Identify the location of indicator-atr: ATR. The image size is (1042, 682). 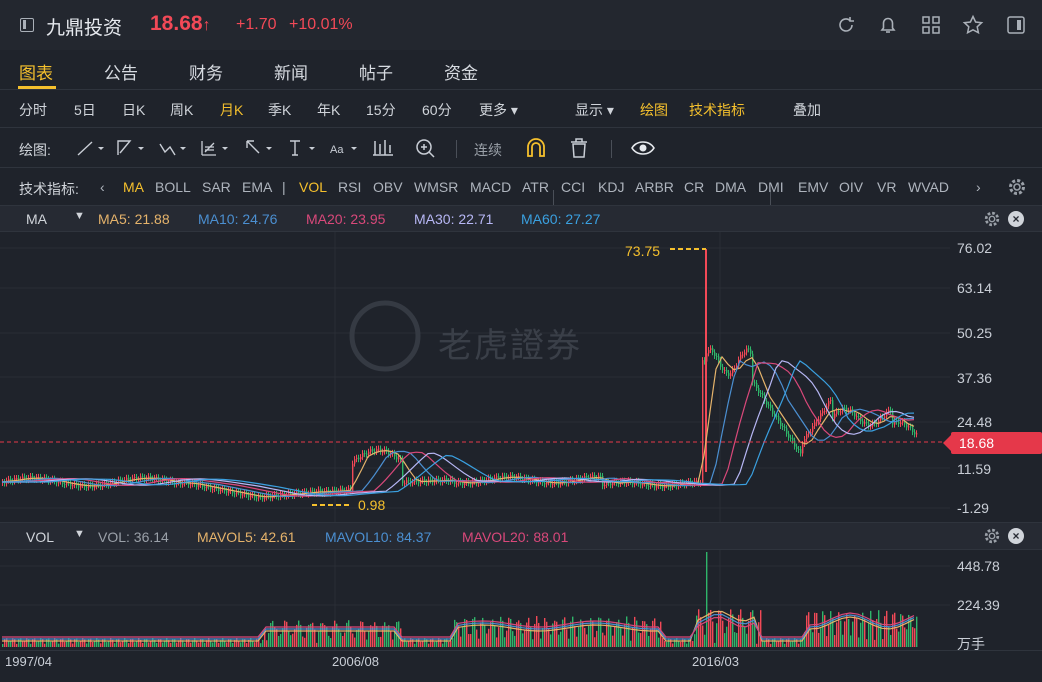
(535, 187).